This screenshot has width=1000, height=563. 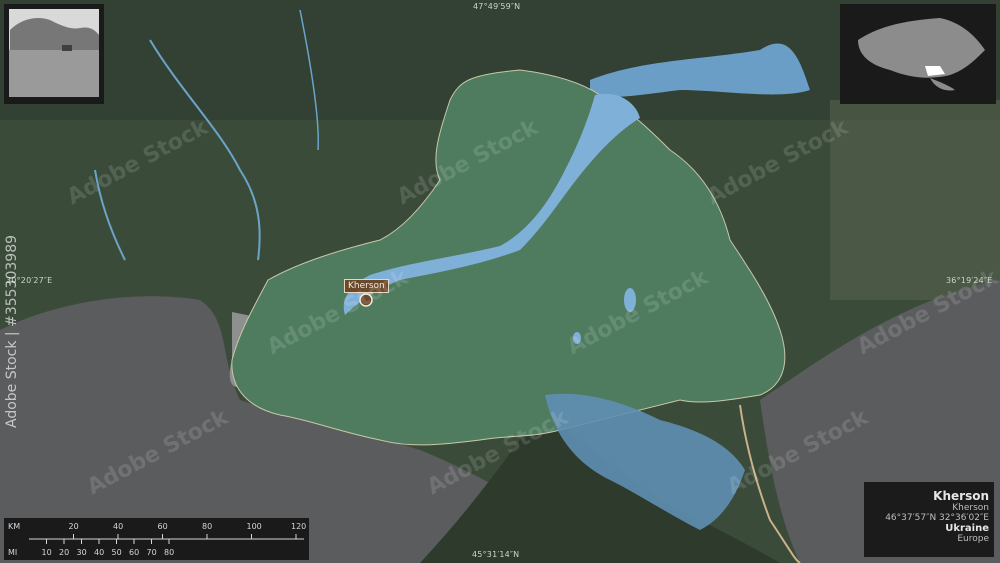 I want to click on scale-mi-tick-label: 60, so click(x=134, y=552).